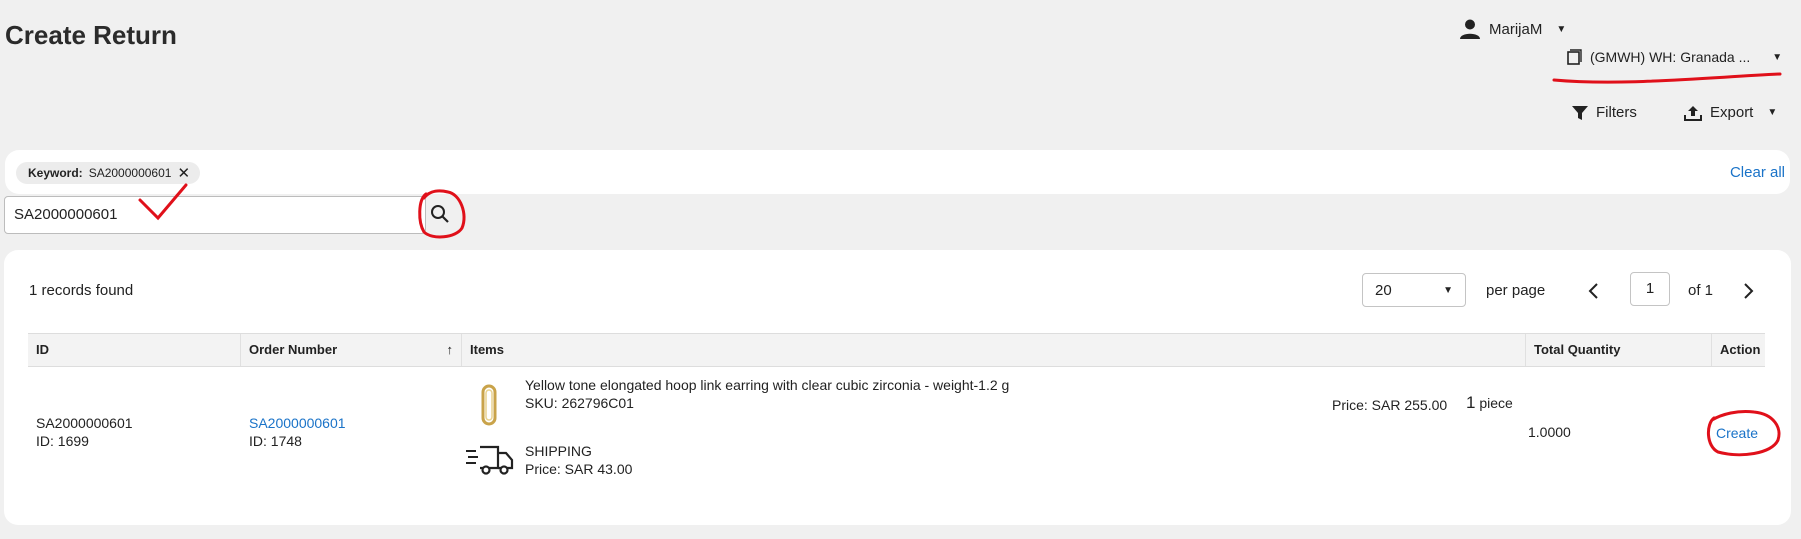 This screenshot has width=1801, height=539. What do you see at coordinates (91, 35) in the screenshot?
I see `page-title: Create Return` at bounding box center [91, 35].